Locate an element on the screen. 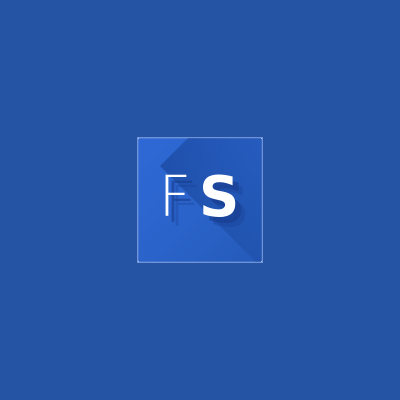  monogram-letter-s: S is located at coordinates (220, 197).